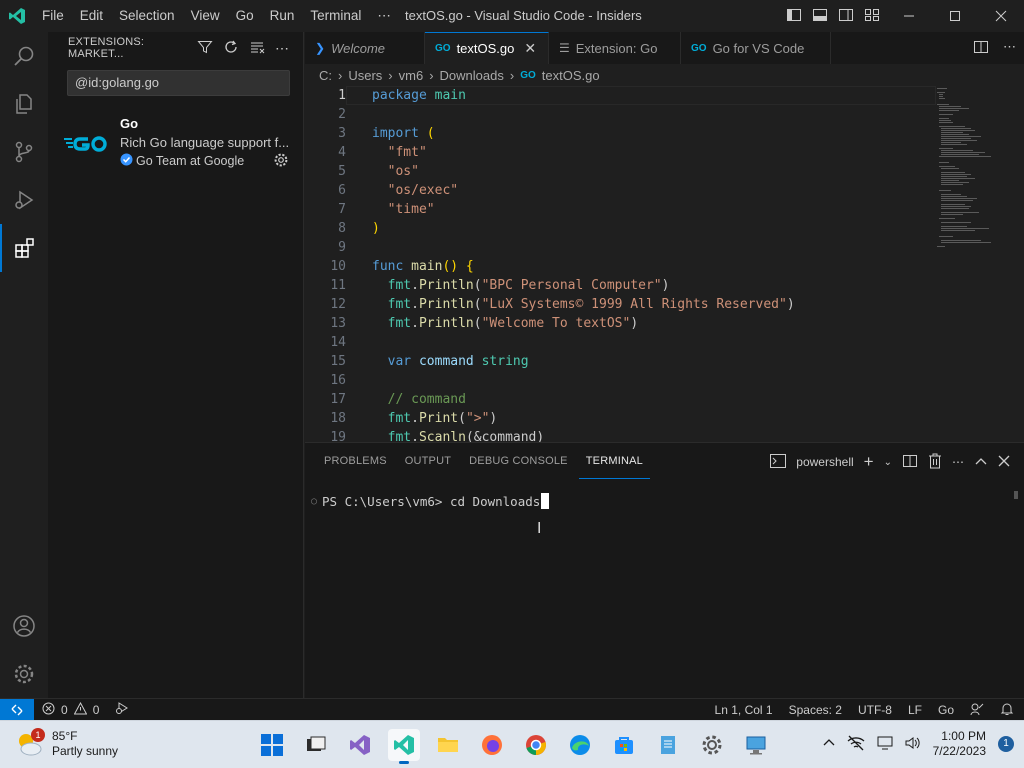  What do you see at coordinates (580, 745) in the screenshot?
I see `edge-icon` at bounding box center [580, 745].